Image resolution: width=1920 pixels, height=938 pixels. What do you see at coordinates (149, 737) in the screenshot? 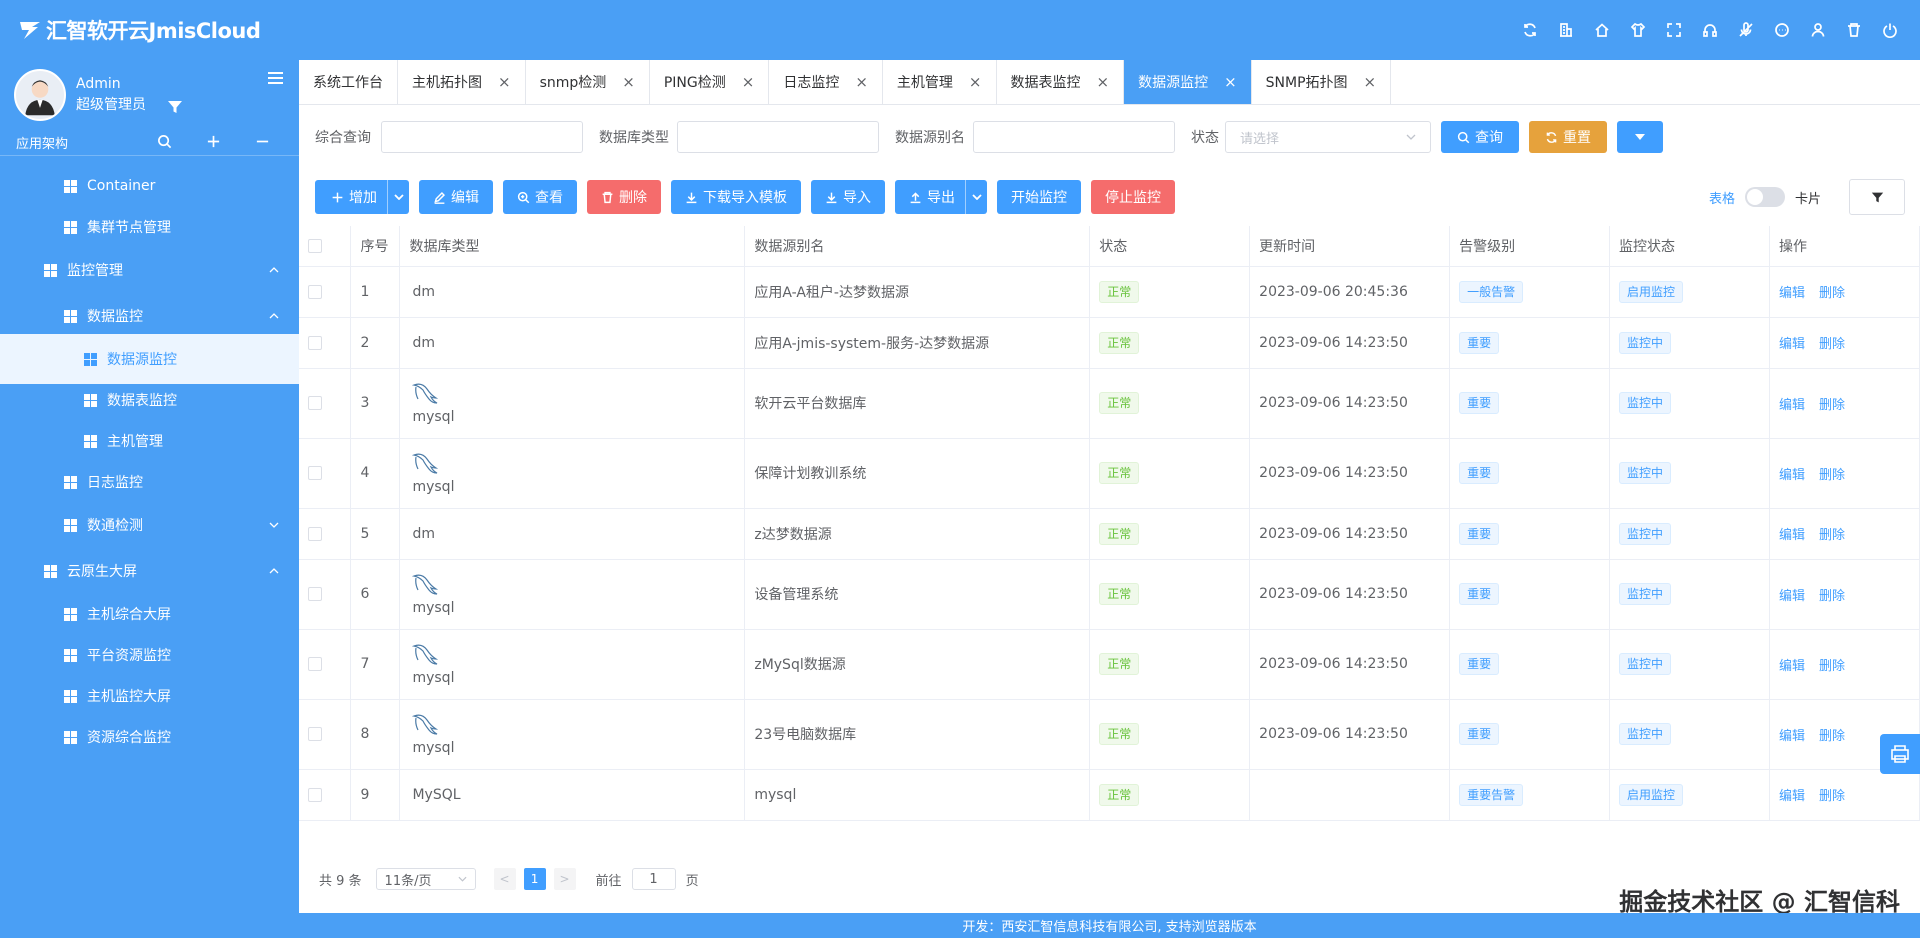
I see `sidebar-item: 资源综合监控` at bounding box center [149, 737].